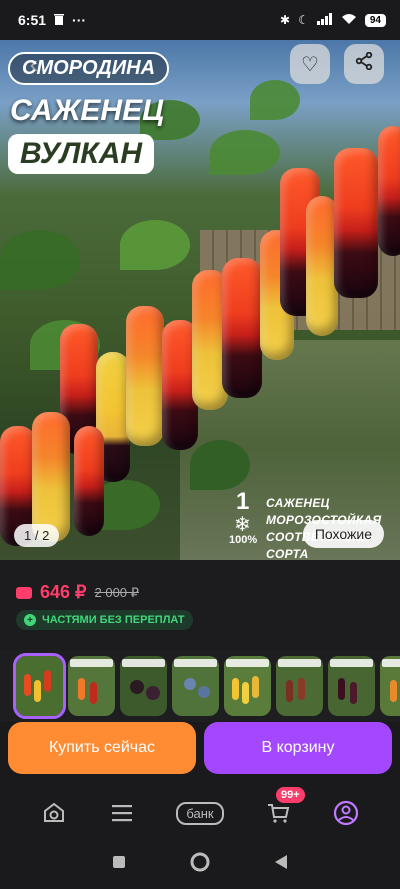 This screenshot has height=889, width=400. I want to click on menu-icon, so click(122, 813).